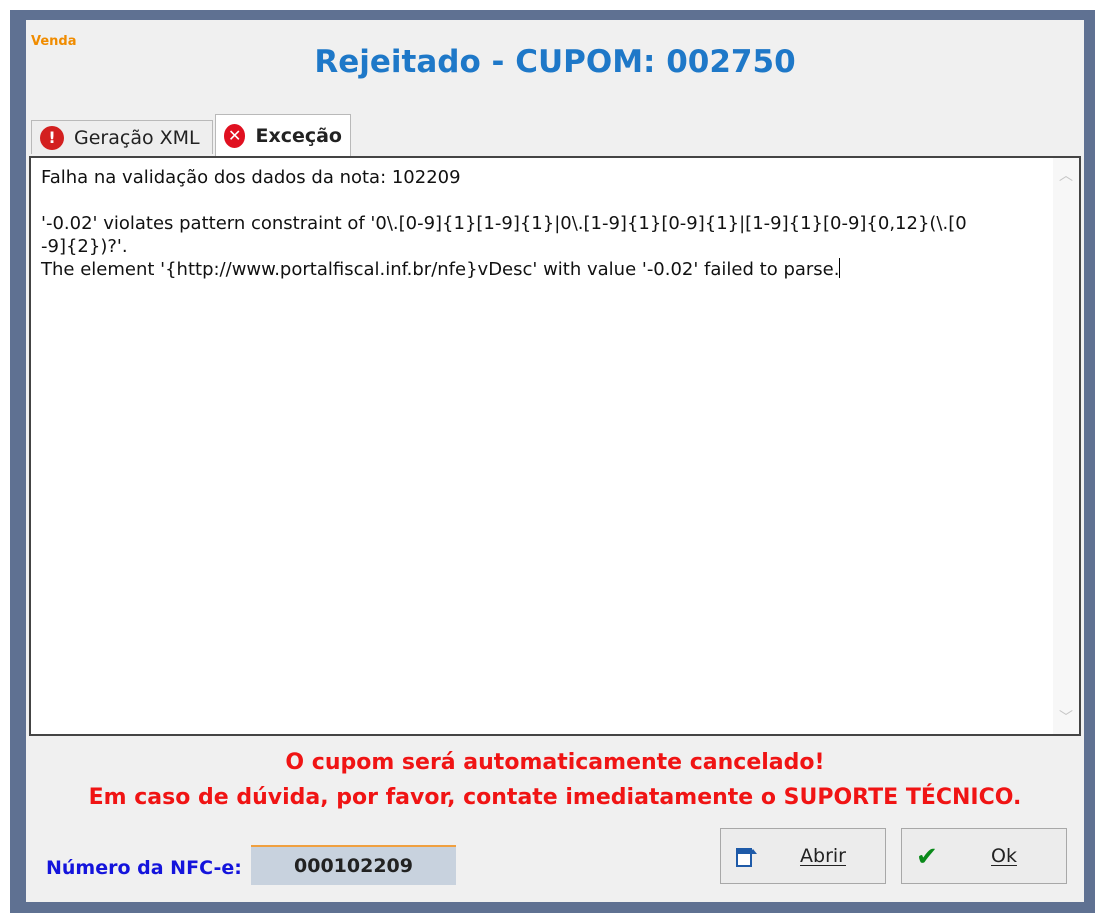  What do you see at coordinates (137, 137) in the screenshot?
I see `tab-label: Geração XML` at bounding box center [137, 137].